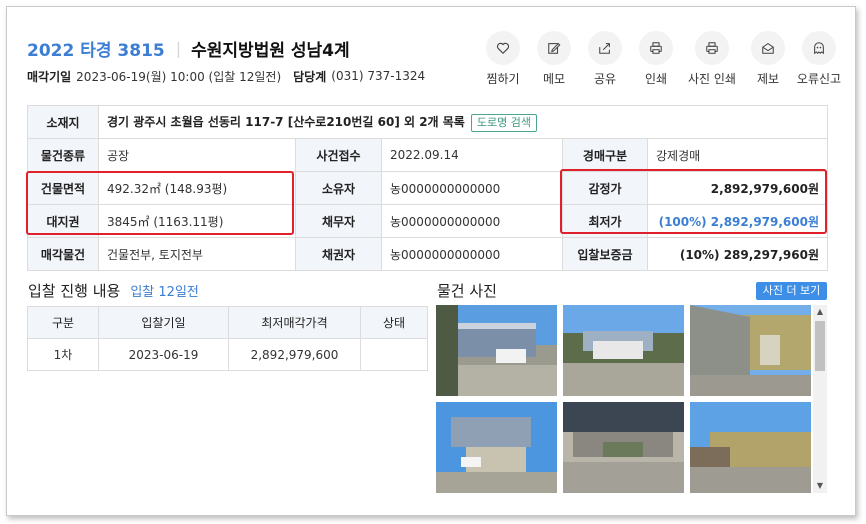  What do you see at coordinates (63, 188) in the screenshot?
I see `building-area-label: 건물면적` at bounding box center [63, 188].